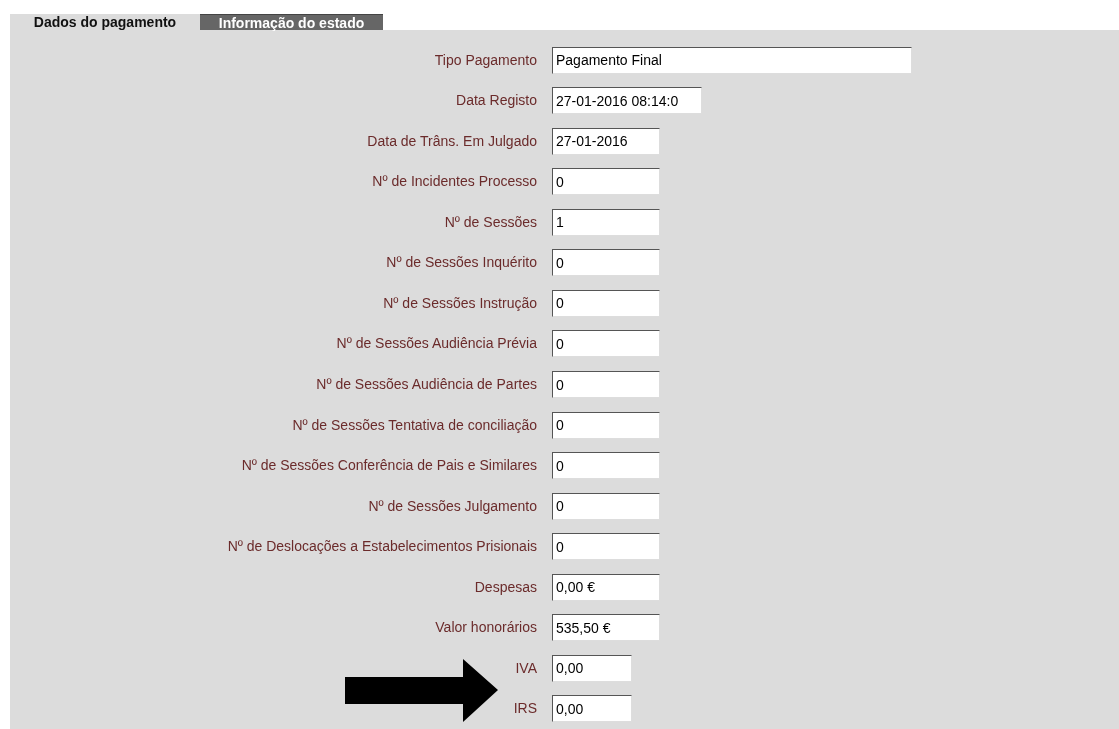 Image resolution: width=1119 pixels, height=729 pixels. What do you see at coordinates (421, 690) in the screenshot?
I see `arrow-icon` at bounding box center [421, 690].